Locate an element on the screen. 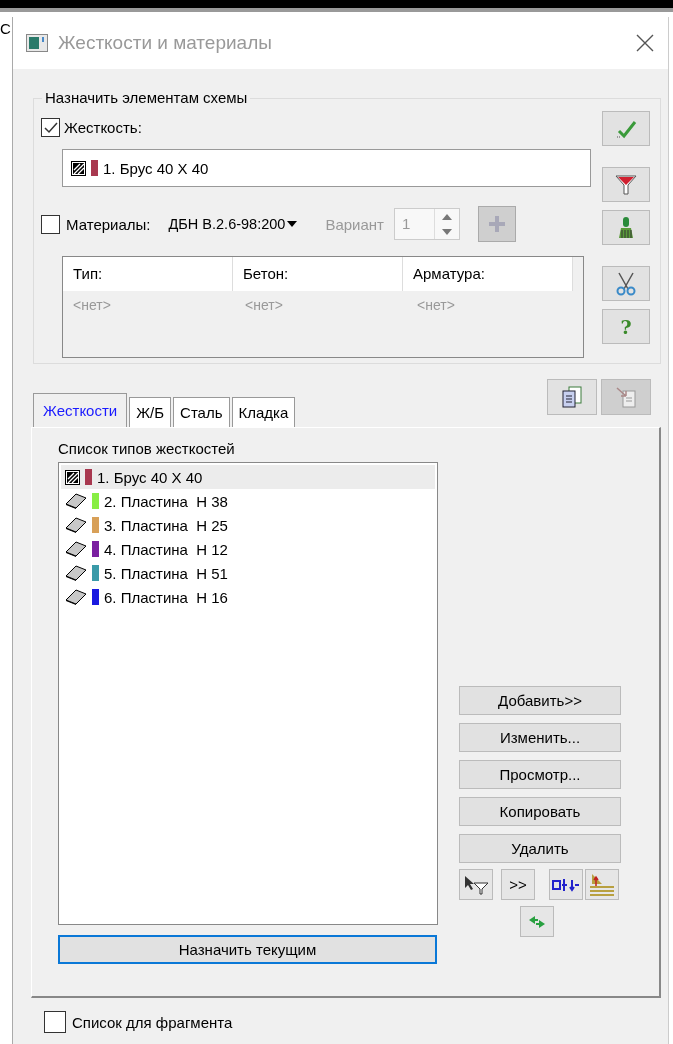 Image resolution: width=673 pixels, height=1044 pixels. tab: Сталь is located at coordinates (201, 412).